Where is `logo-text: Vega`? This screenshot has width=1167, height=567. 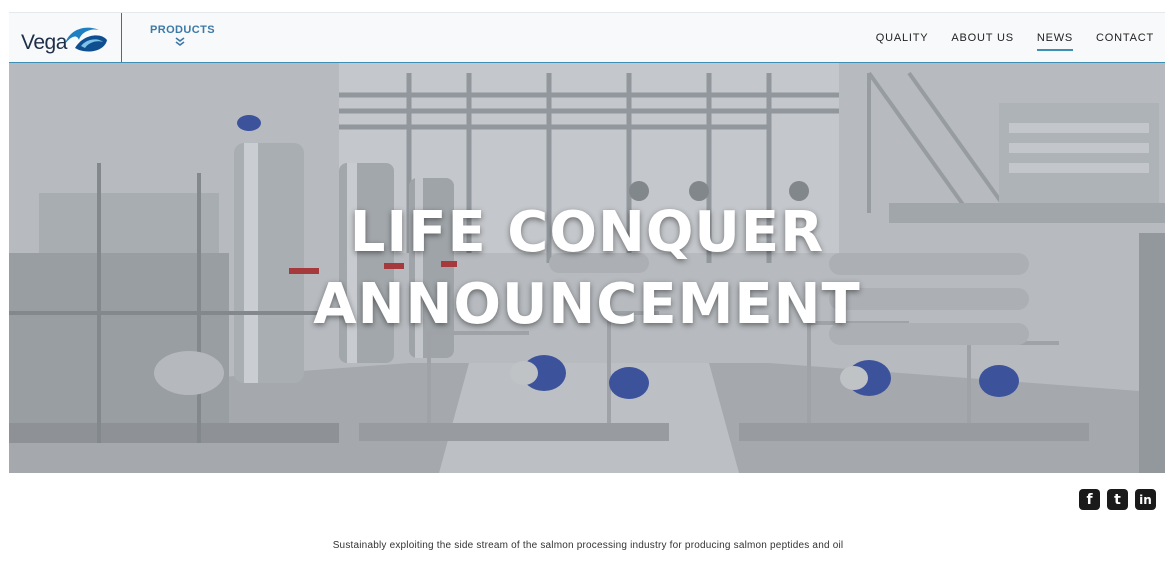
logo-text: Vega is located at coordinates (44, 42).